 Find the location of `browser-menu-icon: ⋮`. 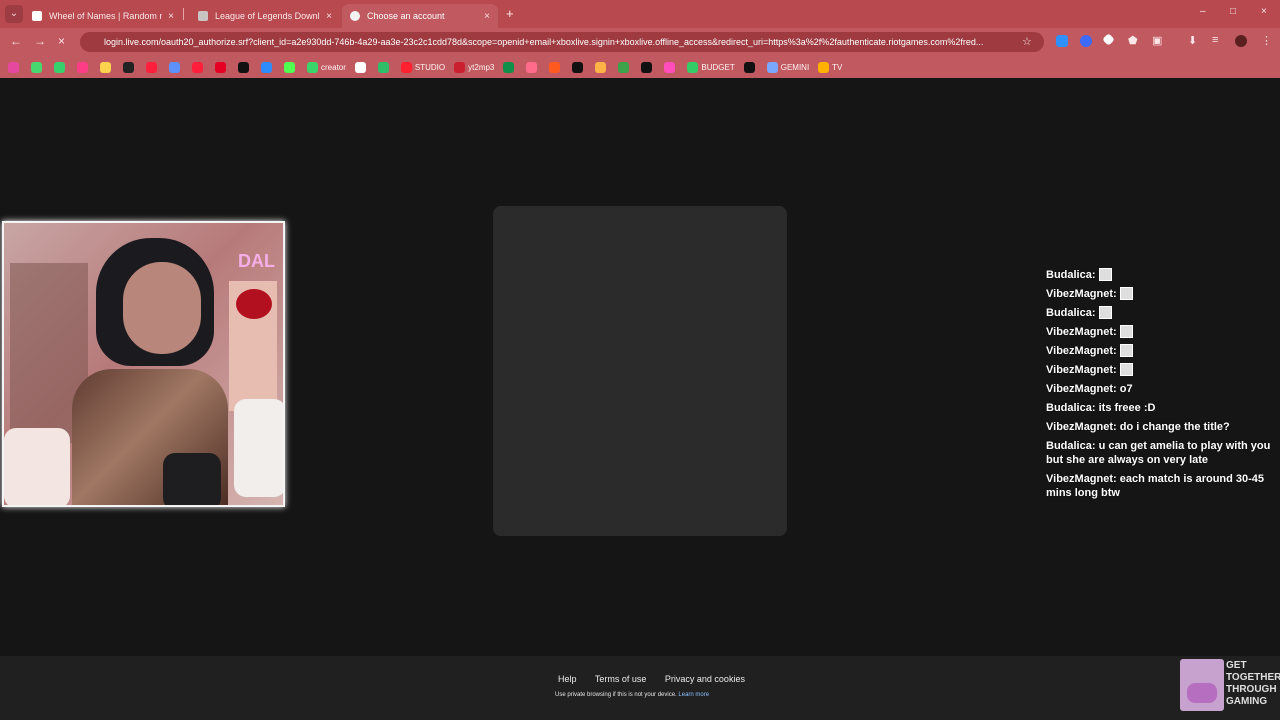

browser-menu-icon: ⋮ is located at coordinates (1266, 40).